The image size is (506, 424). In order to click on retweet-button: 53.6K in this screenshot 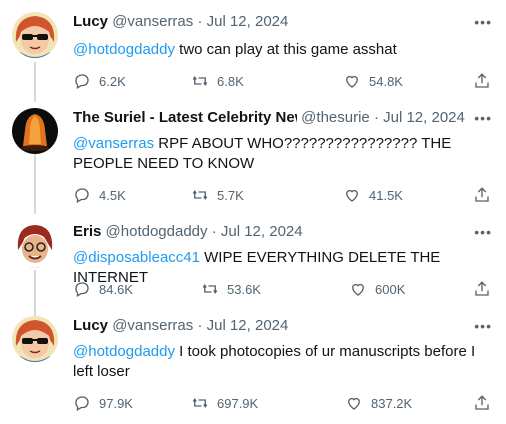, I will do `click(231, 289)`.